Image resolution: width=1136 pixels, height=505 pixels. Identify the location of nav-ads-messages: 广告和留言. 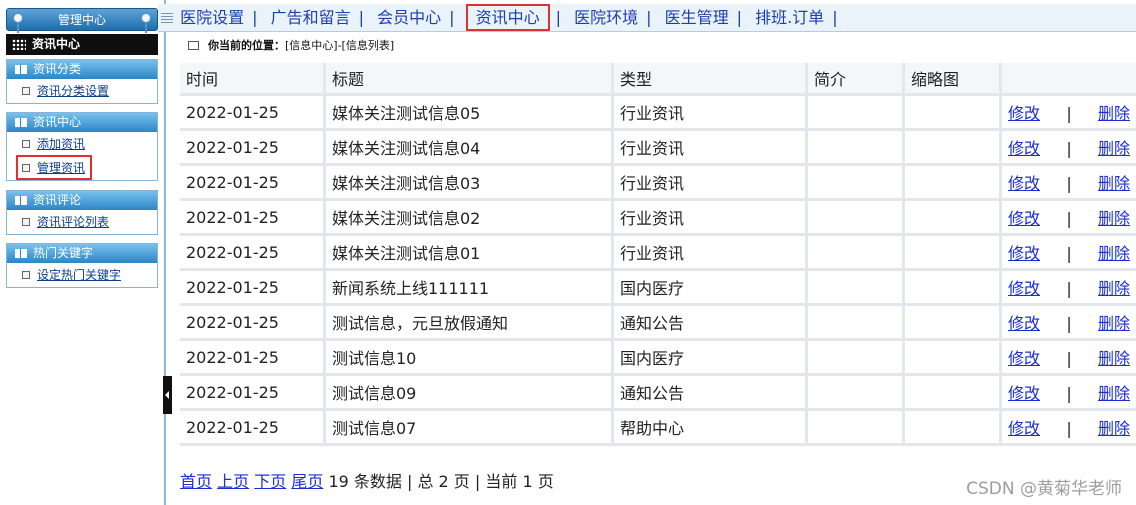
(311, 17).